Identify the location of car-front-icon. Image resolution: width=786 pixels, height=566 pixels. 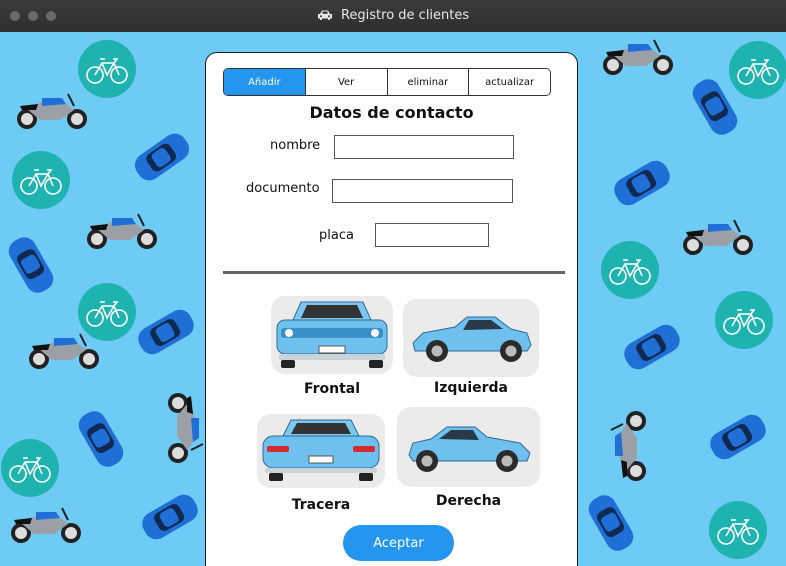
(332, 334).